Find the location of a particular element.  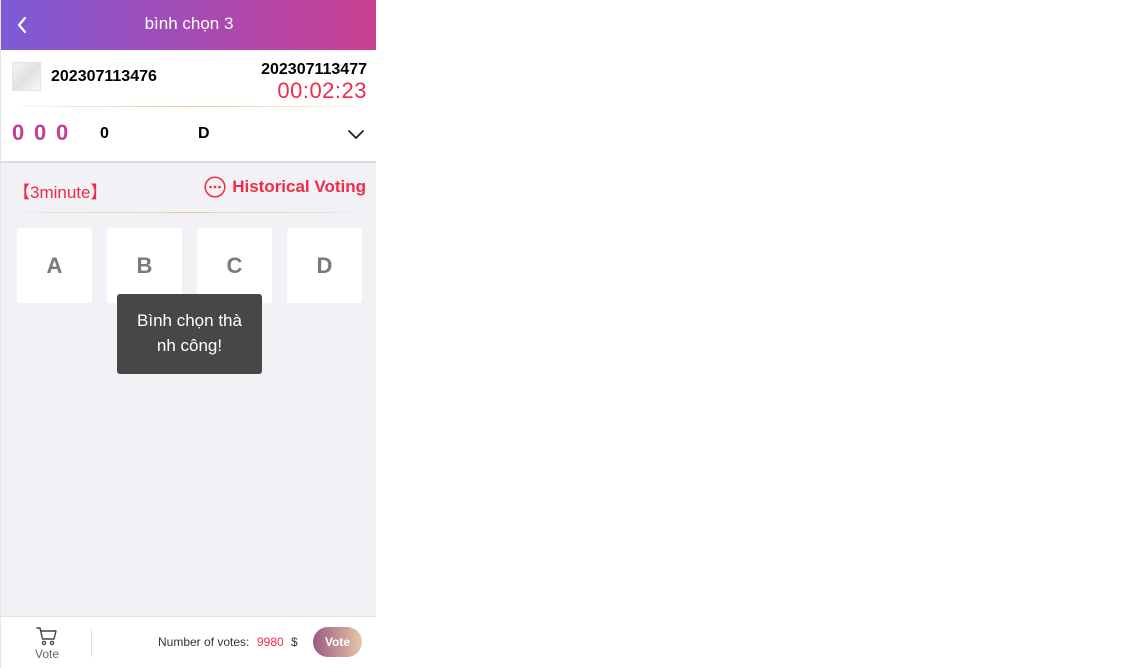

votes-value: 9980 is located at coordinates (270, 642).